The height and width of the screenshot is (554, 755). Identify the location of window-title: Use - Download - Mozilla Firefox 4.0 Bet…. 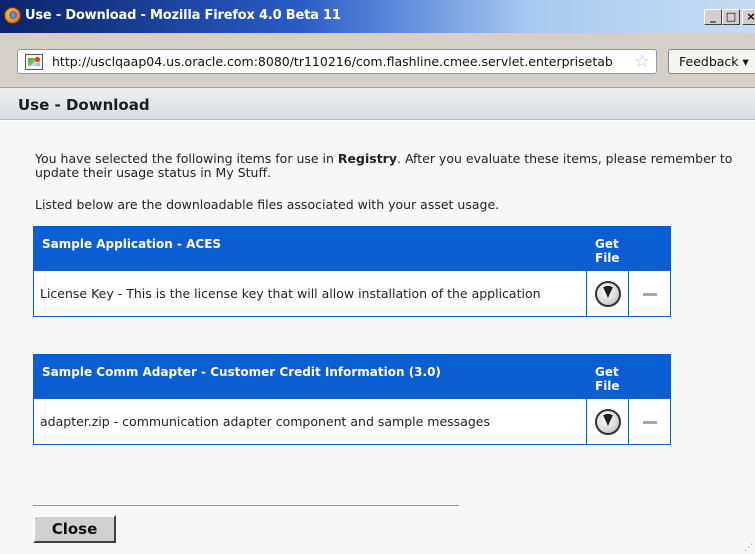
(183, 15).